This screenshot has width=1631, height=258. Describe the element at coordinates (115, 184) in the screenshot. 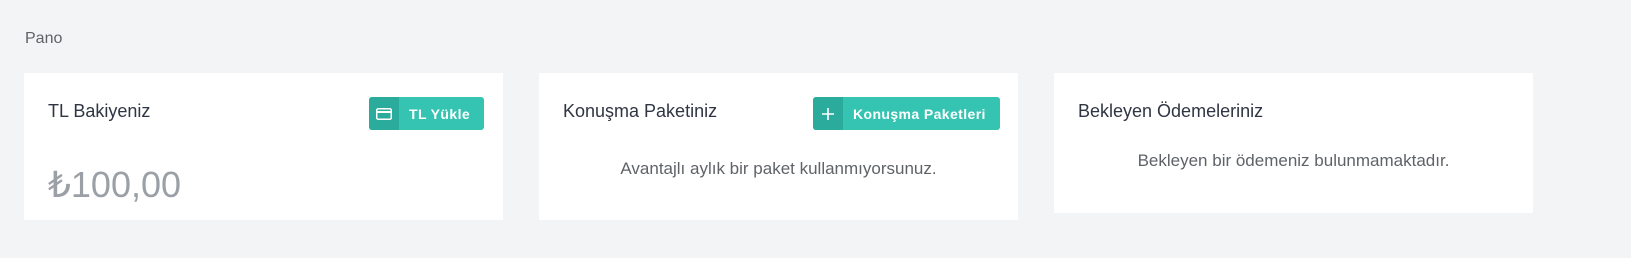

I see `balance-amount: ₺100,00` at that location.